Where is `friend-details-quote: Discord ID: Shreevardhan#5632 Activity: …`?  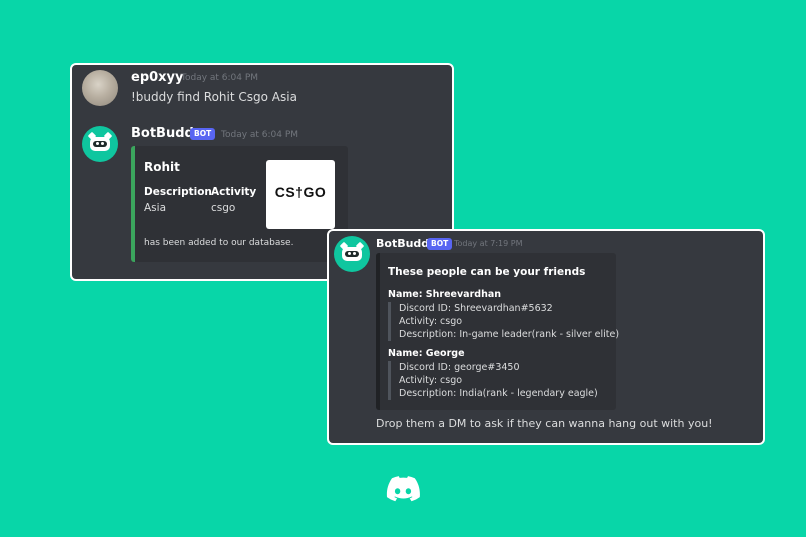 friend-details-quote: Discord ID: Shreevardhan#5632 Activity: … is located at coordinates (503, 321).